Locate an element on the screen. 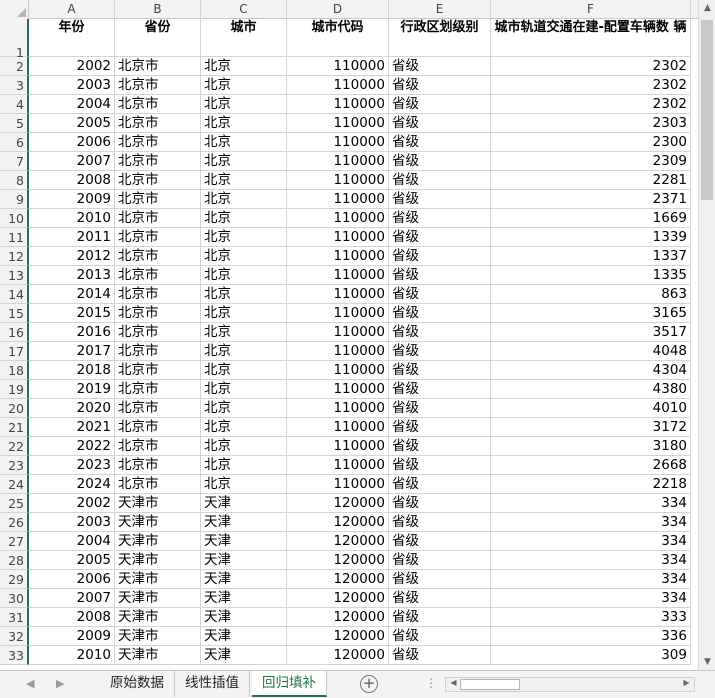 This screenshot has width=715, height=698. cell: 1335 is located at coordinates (591, 275).